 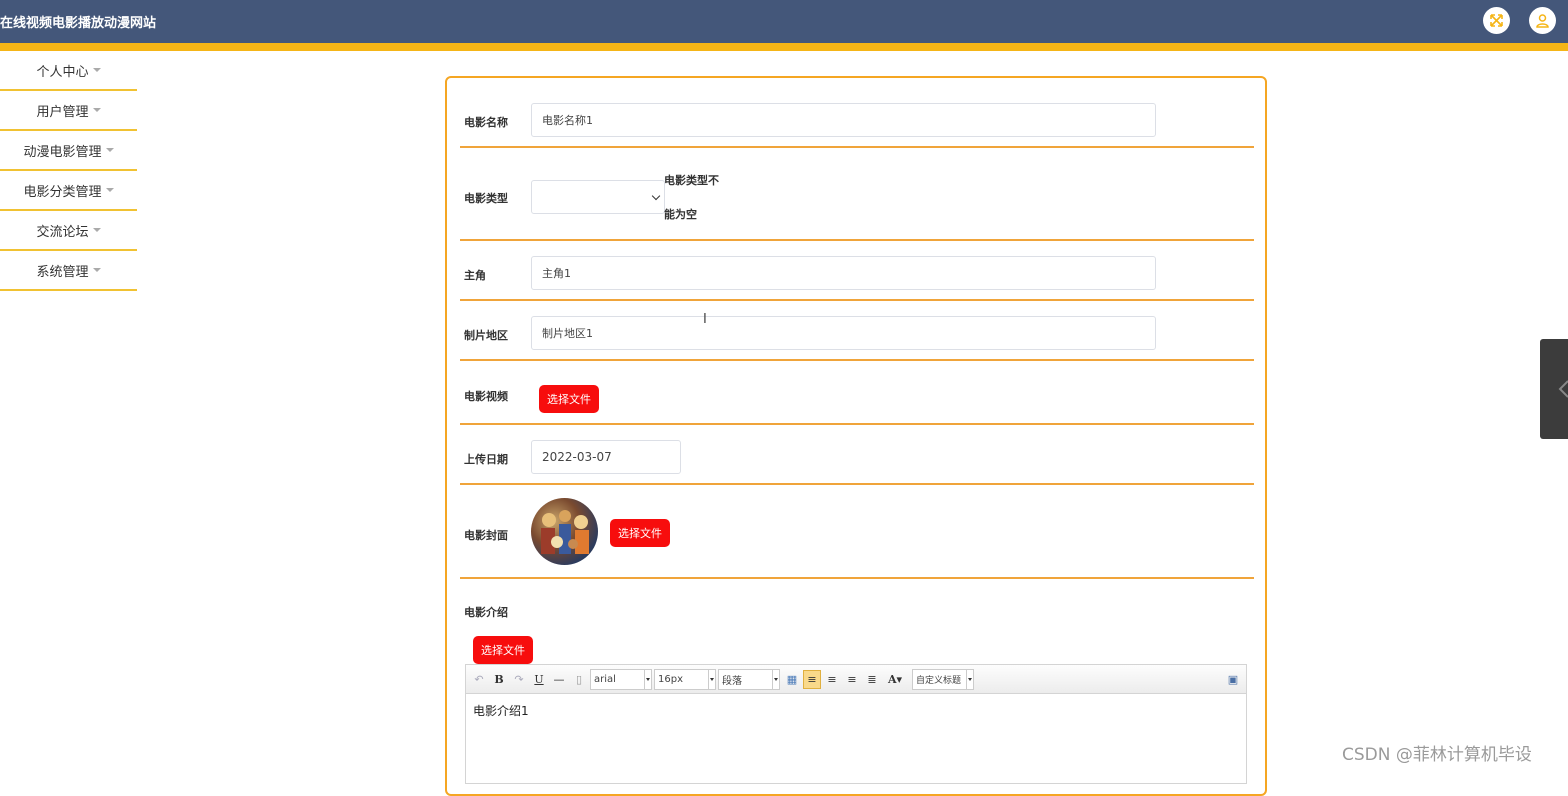 I want to click on intro-label: 电影介绍, so click(x=486, y=612).